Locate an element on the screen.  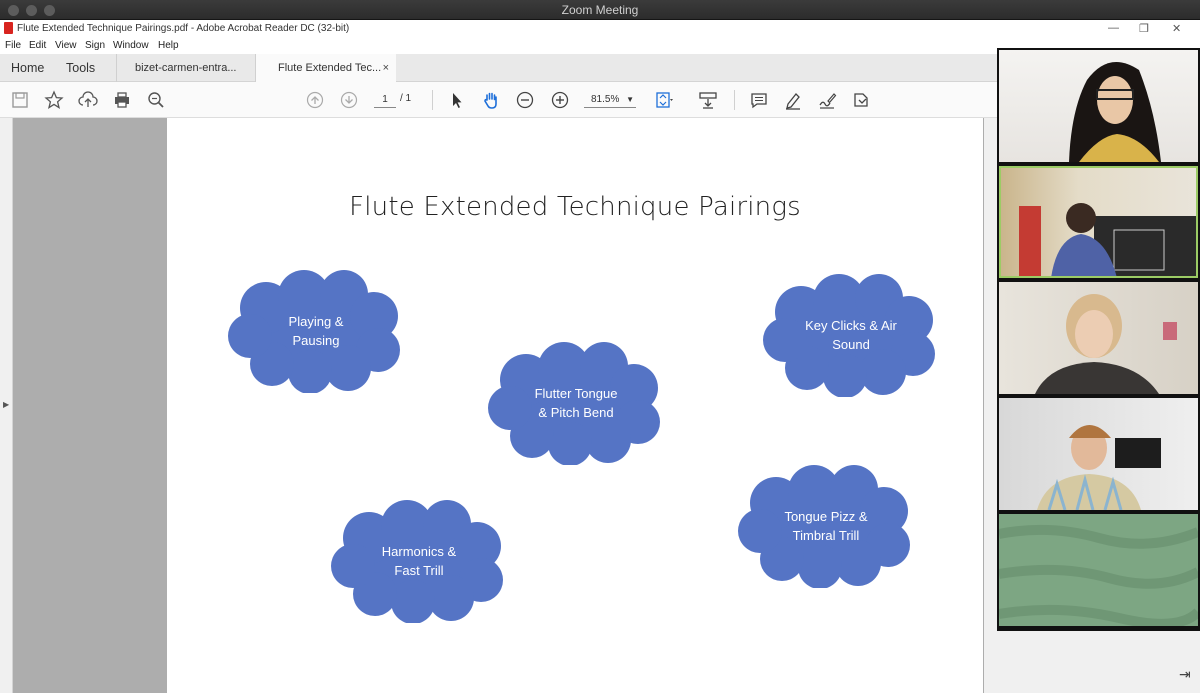
pdf-icon is located at coordinates (8, 28).